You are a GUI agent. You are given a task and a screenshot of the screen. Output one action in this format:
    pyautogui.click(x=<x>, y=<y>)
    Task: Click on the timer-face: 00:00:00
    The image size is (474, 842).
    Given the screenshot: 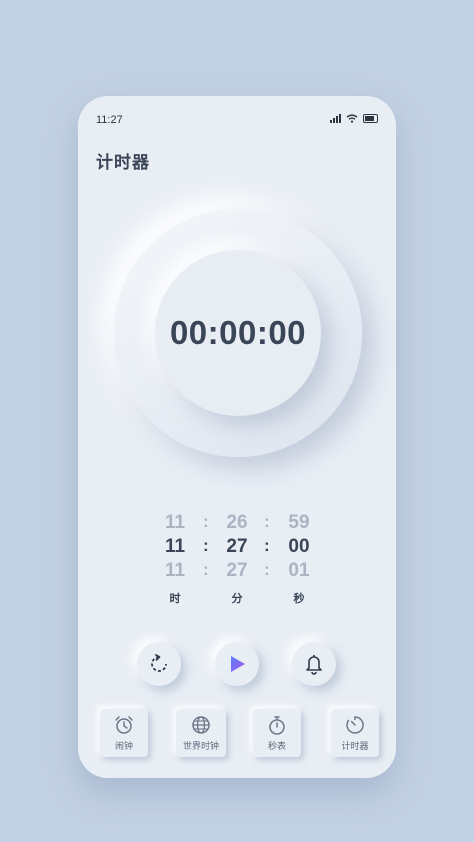 What is the action you would take?
    pyautogui.click(x=238, y=333)
    